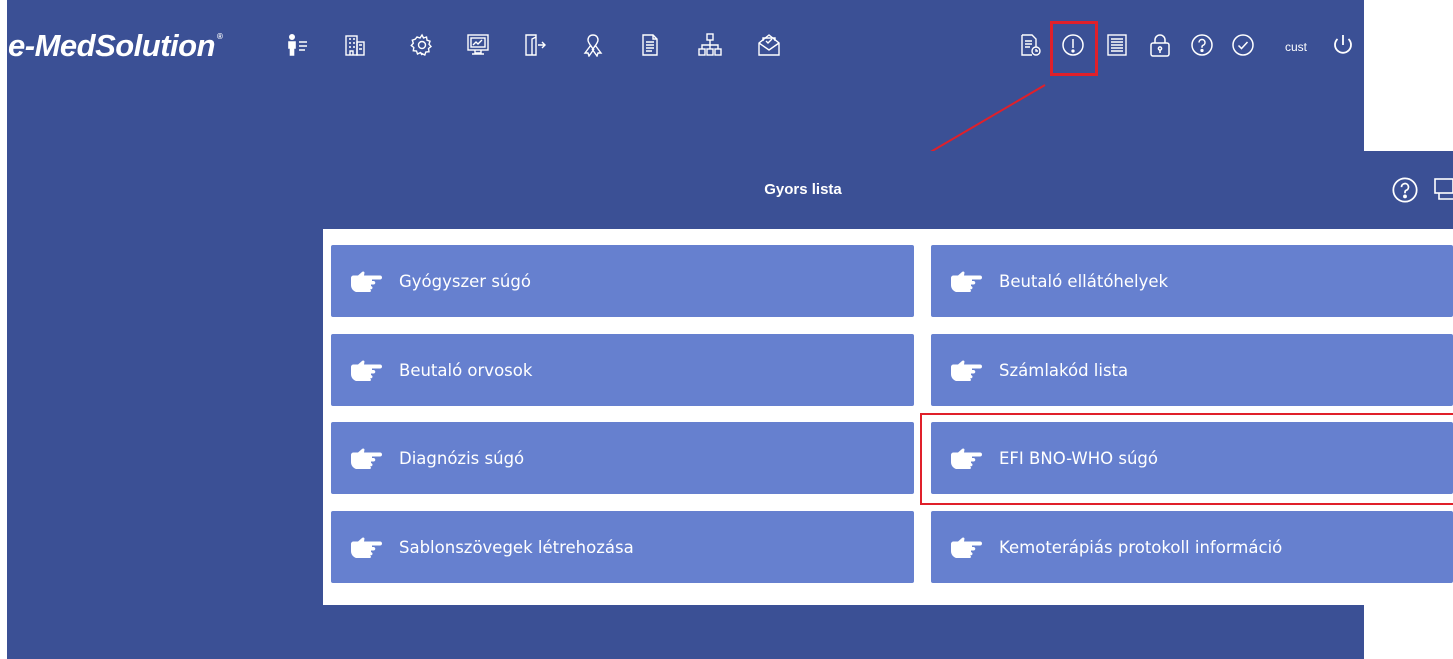  I want to click on quick-button-label: Beutaló ellátóhelyek, so click(1084, 281).